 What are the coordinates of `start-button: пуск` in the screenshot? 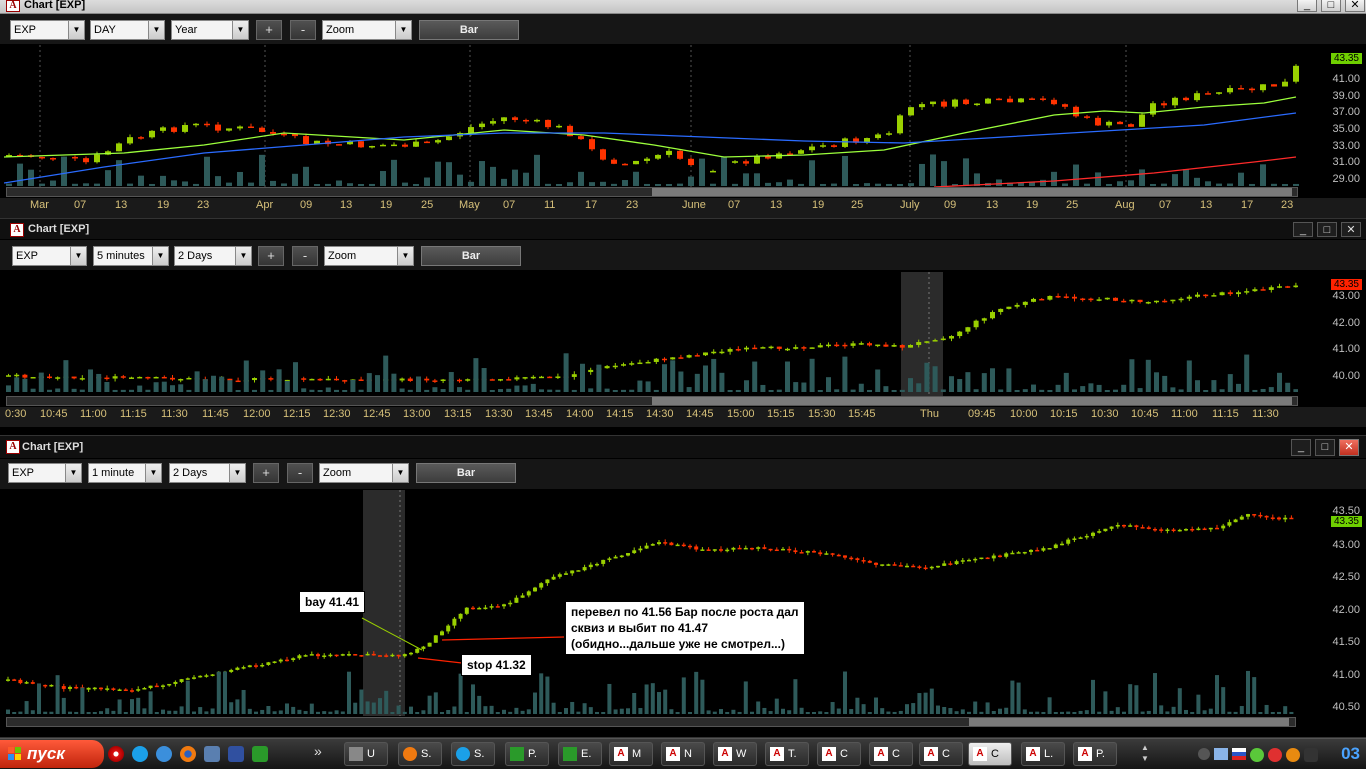 It's located at (52, 754).